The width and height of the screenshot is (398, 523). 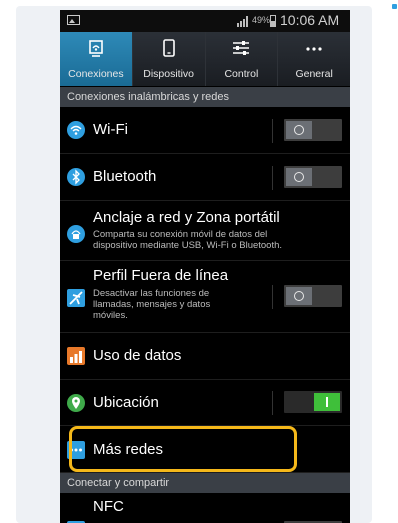 I want to click on tab-control: Control, so click(x=242, y=59).